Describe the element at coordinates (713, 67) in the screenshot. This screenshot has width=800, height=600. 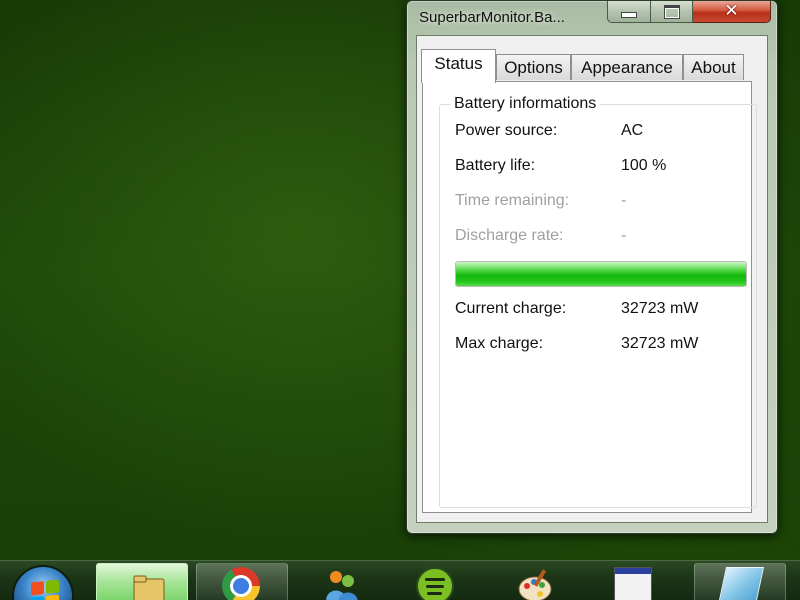
I see `tab-about: About` at that location.